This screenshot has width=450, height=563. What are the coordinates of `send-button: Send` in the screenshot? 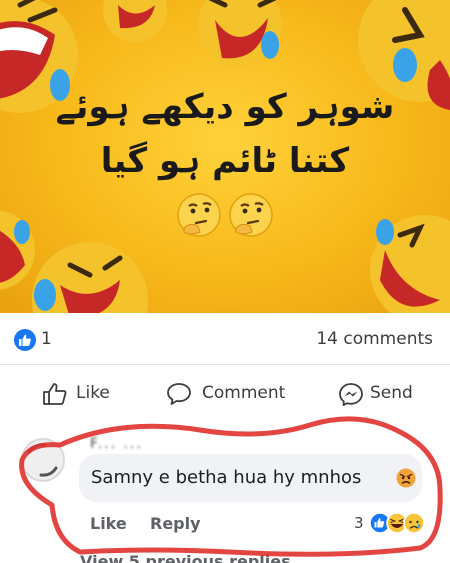 It's located at (383, 394).